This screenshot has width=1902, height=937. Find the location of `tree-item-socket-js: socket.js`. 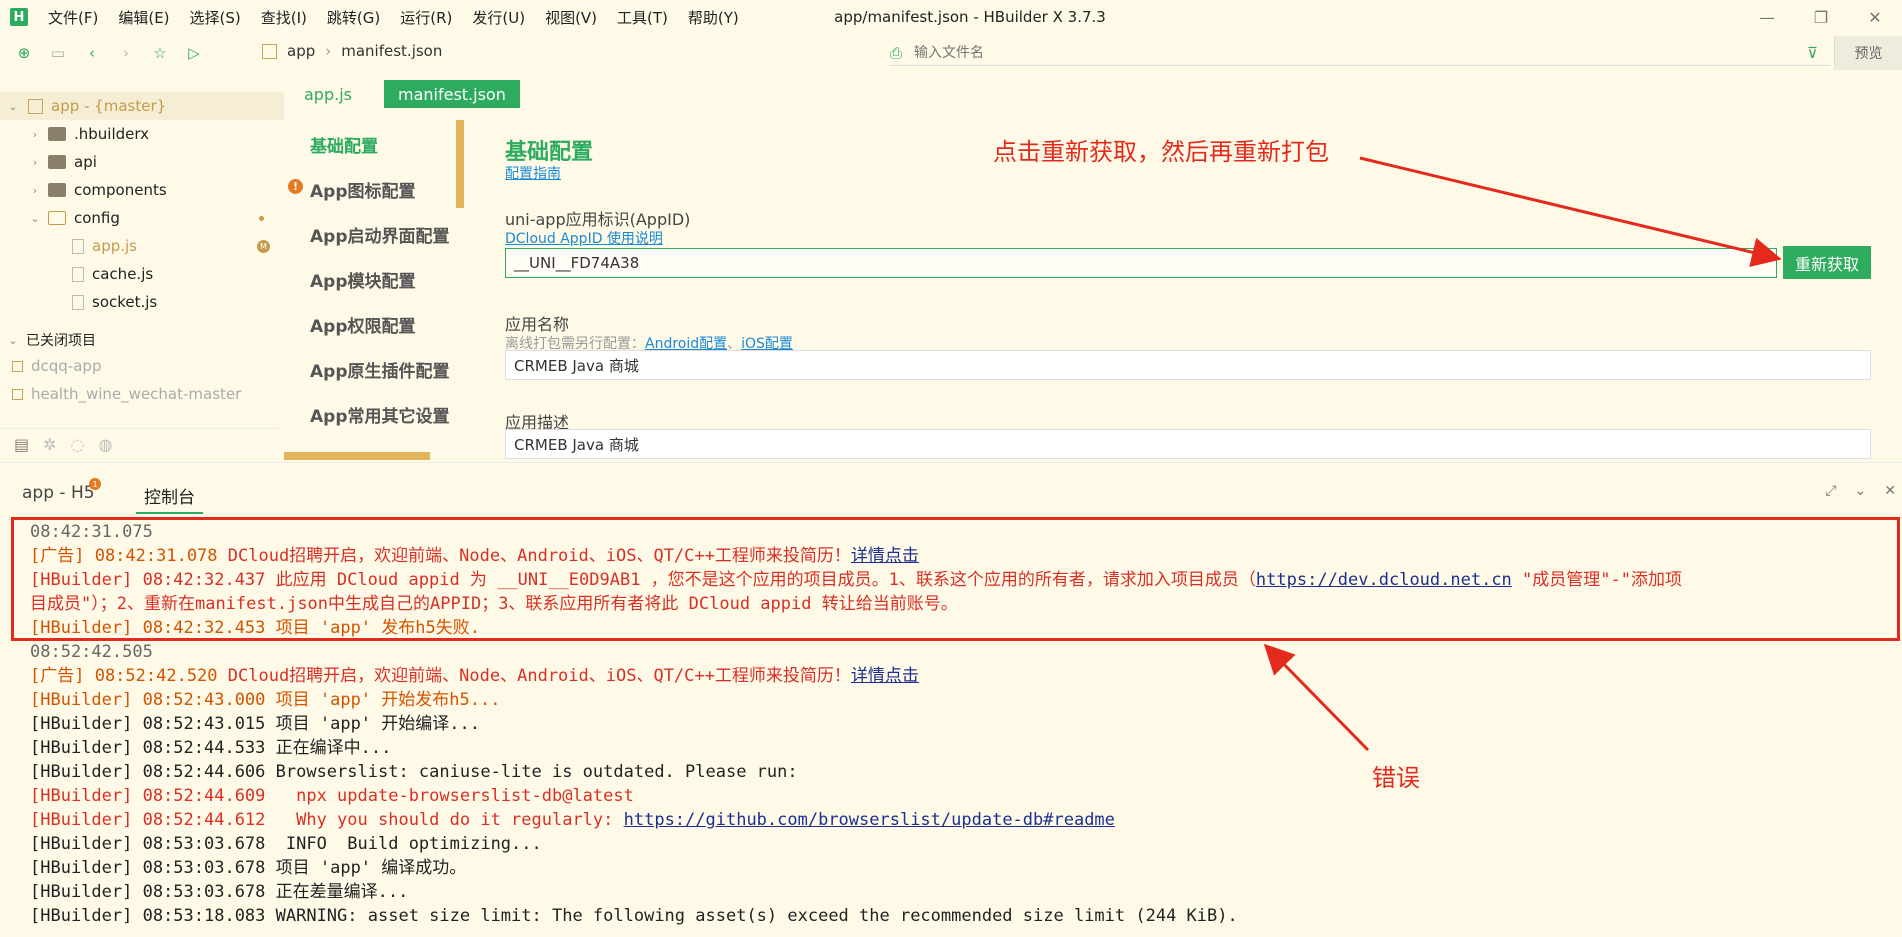

tree-item-socket-js: socket.js is located at coordinates (142, 302).